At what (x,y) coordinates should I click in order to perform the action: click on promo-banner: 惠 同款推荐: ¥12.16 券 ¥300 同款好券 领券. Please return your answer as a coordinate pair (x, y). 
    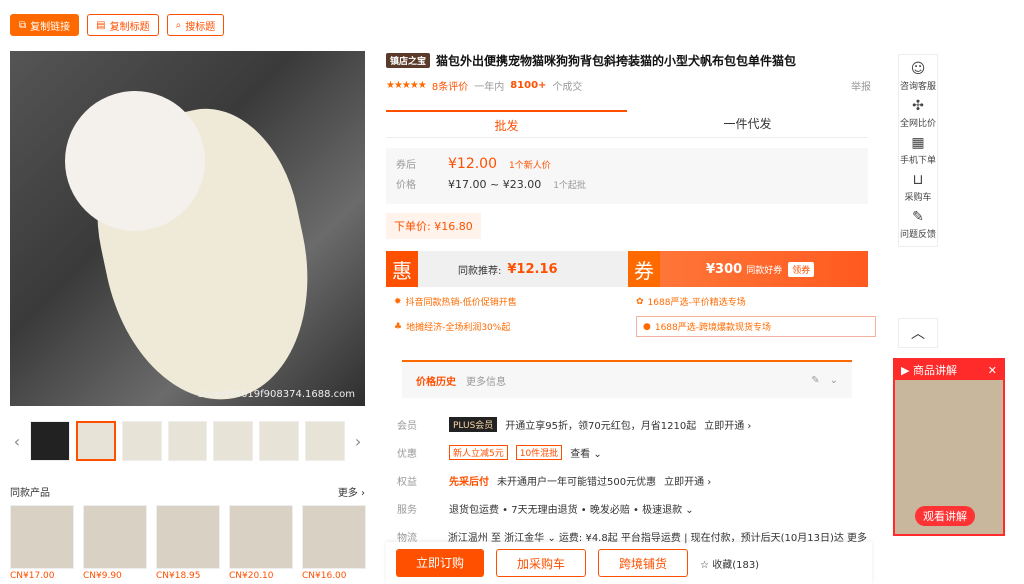
    Looking at the image, I should click on (627, 269).